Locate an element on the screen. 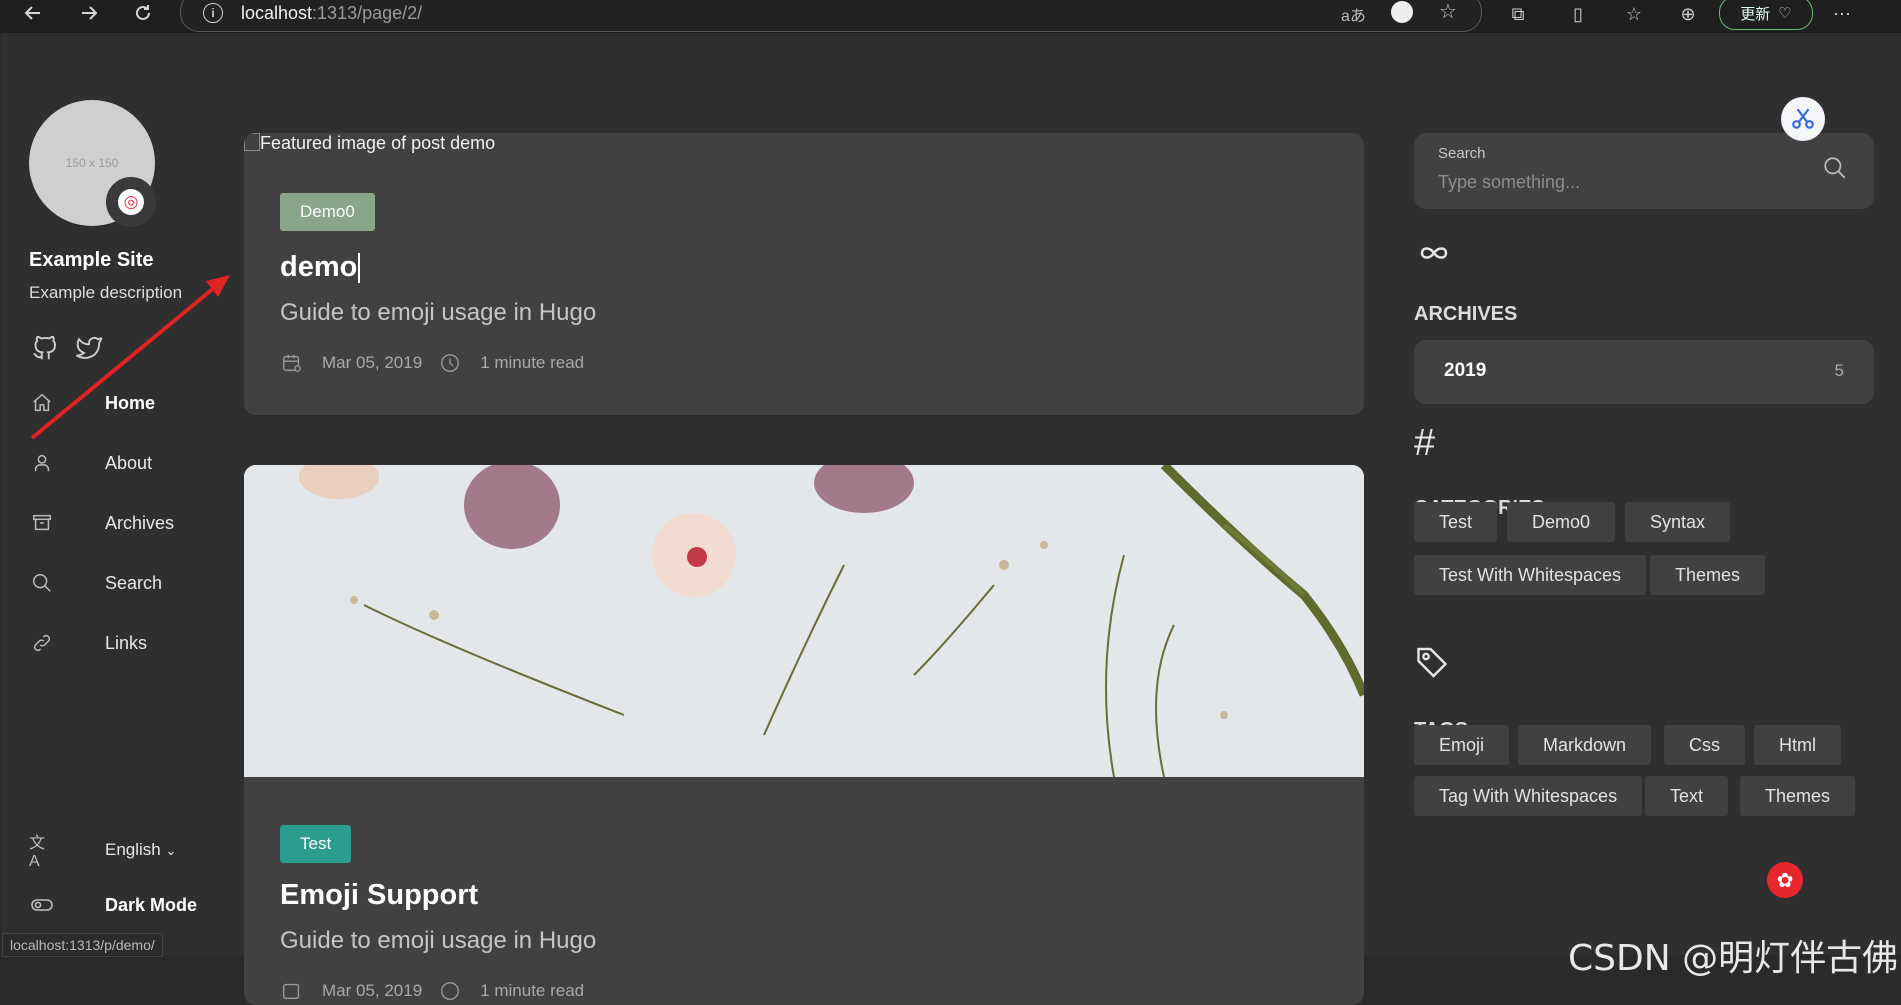 The image size is (1901, 1005). toggle-icon is located at coordinates (42, 905).